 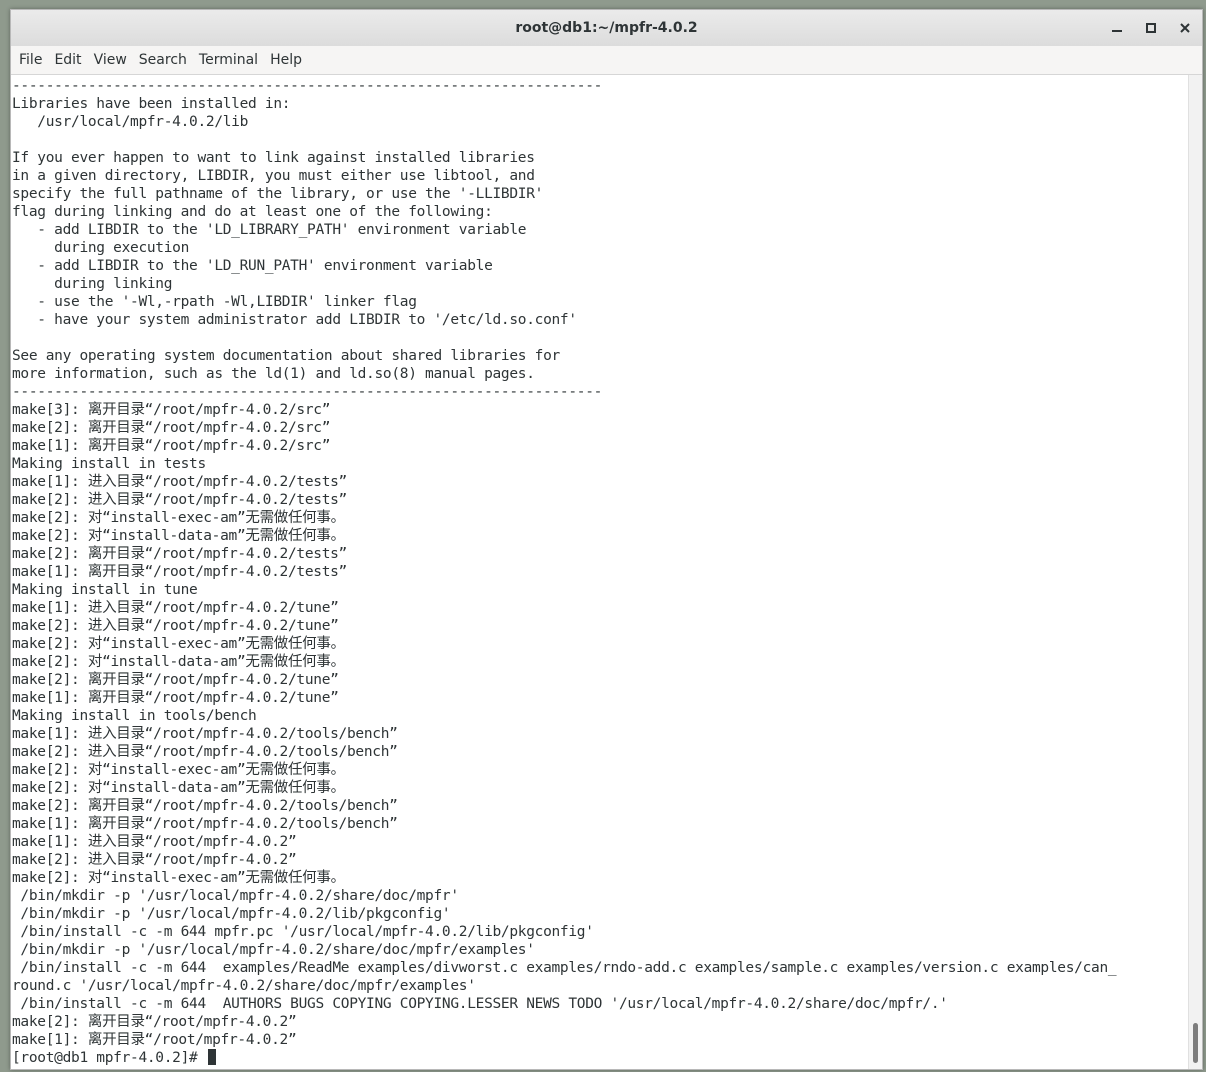 I want to click on menu-help: Help, so click(x=286, y=60).